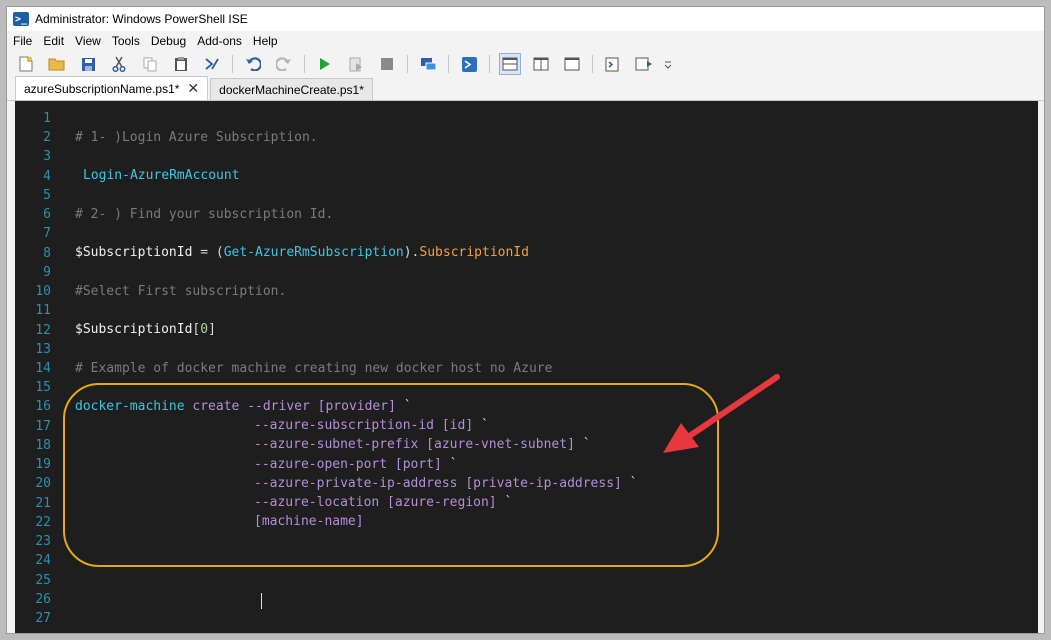 The width and height of the screenshot is (1051, 640). What do you see at coordinates (525, 41) in the screenshot?
I see `menu-bar: File Edit View Tools Debug Add-ons Help` at bounding box center [525, 41].